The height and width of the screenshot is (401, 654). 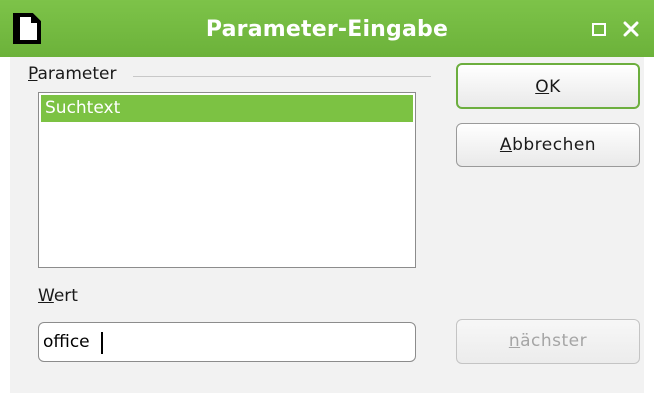 I want to click on value-label-rest: ert, so click(x=65, y=296).